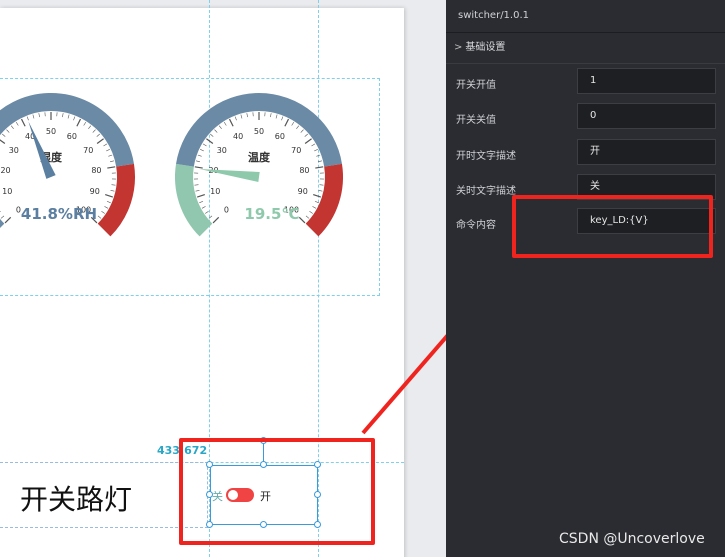  What do you see at coordinates (486, 191) in the screenshot?
I see `field-label: 关时文字描述` at bounding box center [486, 191].